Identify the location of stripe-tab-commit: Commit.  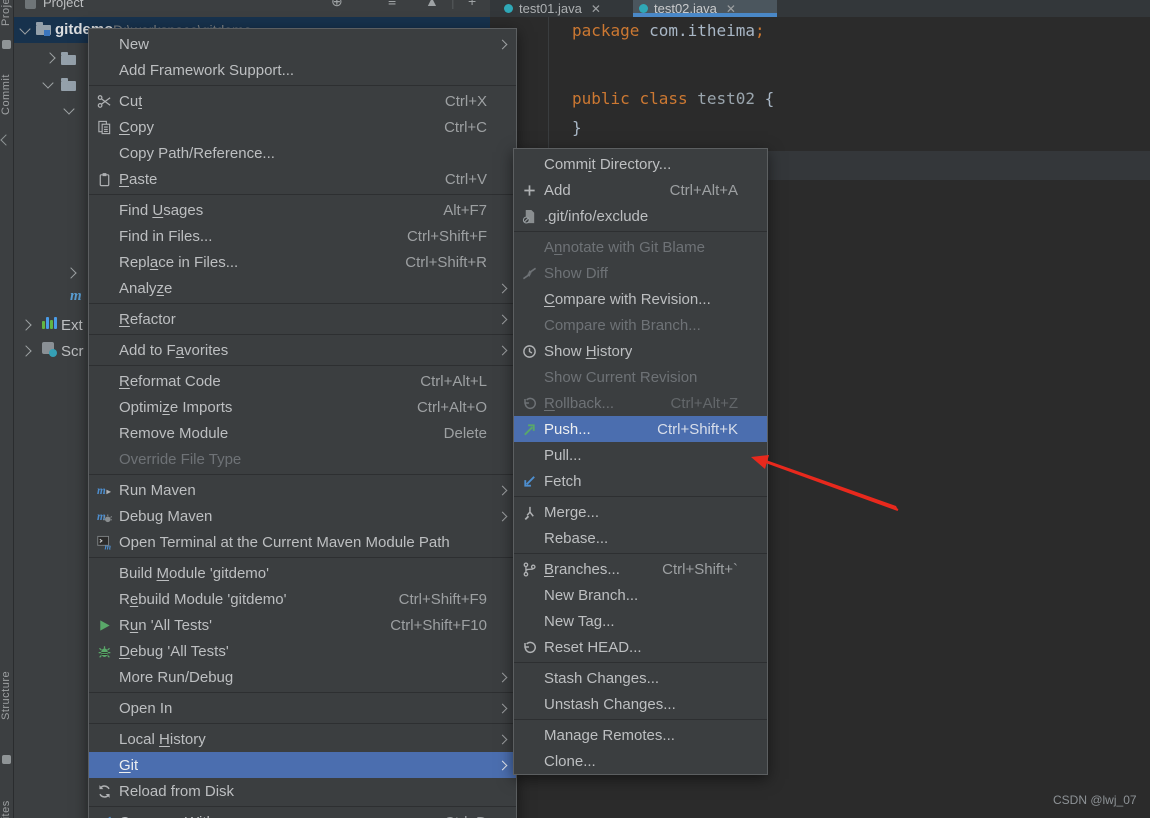
(6, 95).